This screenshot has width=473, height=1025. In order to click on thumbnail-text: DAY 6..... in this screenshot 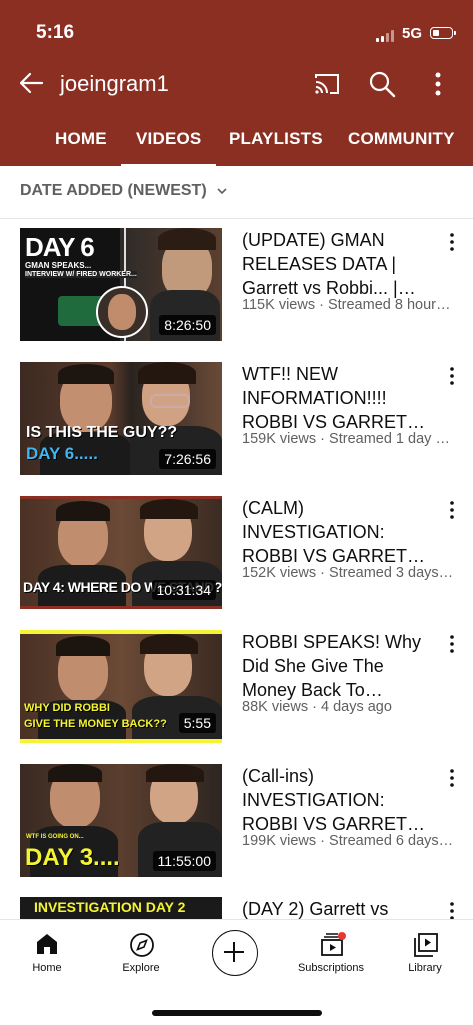, I will do `click(62, 453)`.